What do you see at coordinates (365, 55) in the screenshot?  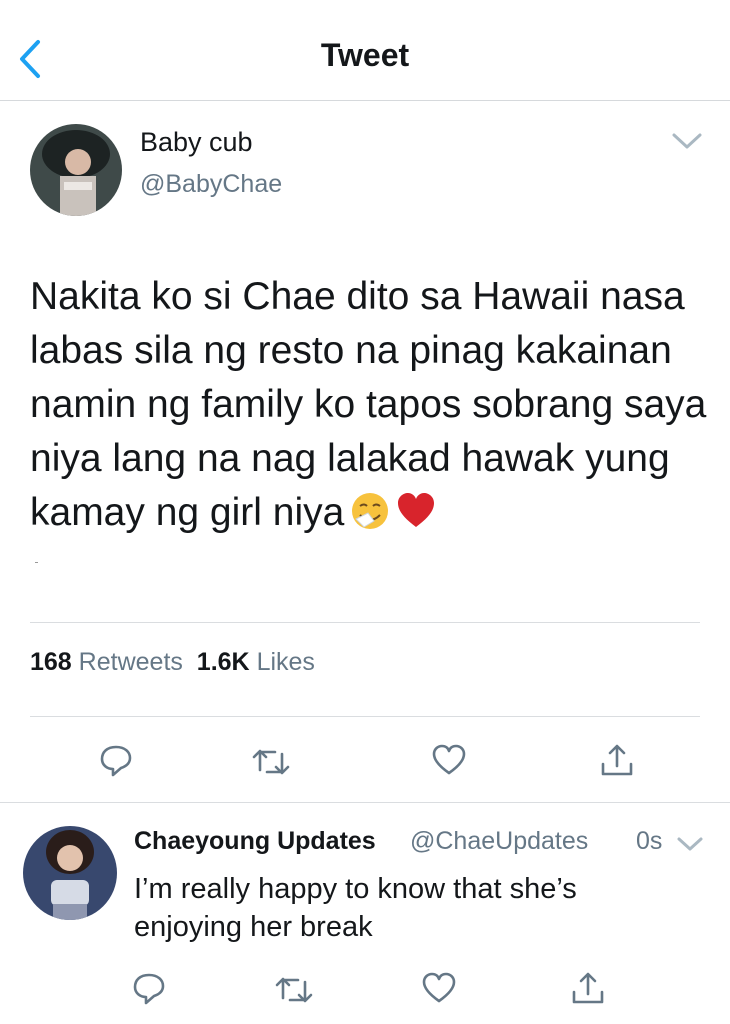 I see `page-title: Tweet` at bounding box center [365, 55].